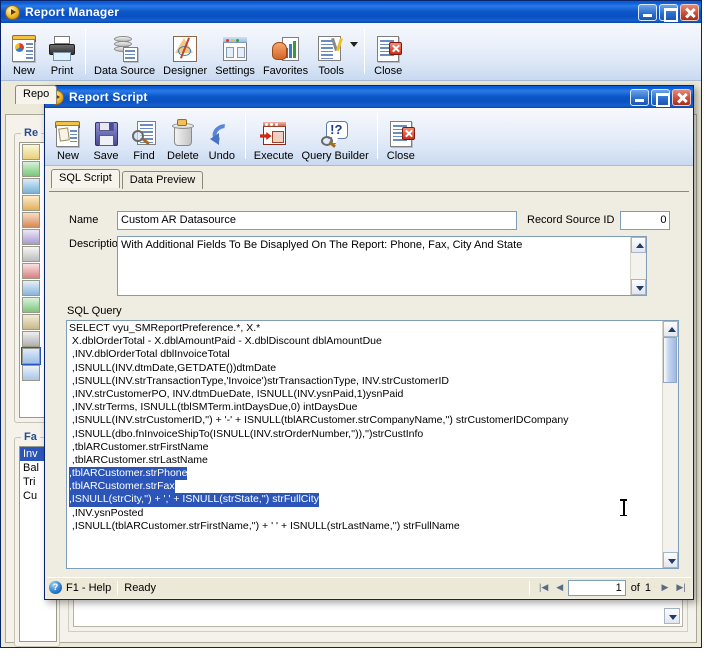  What do you see at coordinates (317, 220) in the screenshot?
I see `name-input` at bounding box center [317, 220].